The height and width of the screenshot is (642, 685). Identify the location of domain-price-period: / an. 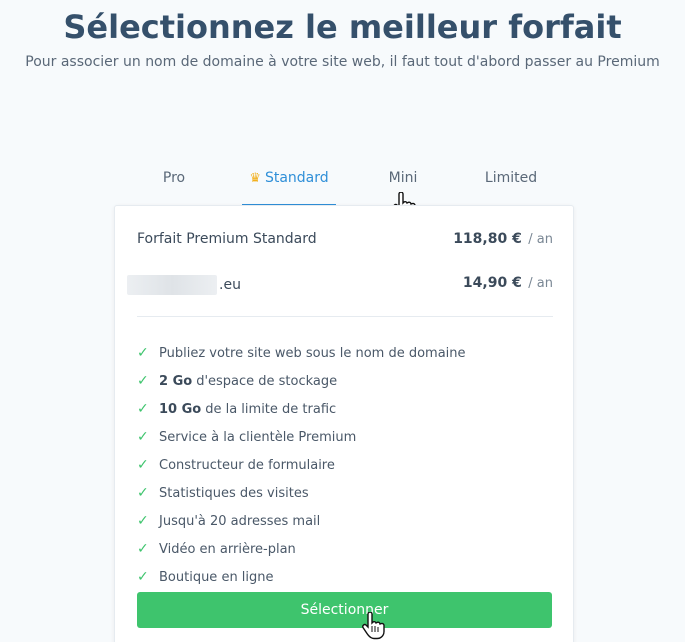
(540, 283).